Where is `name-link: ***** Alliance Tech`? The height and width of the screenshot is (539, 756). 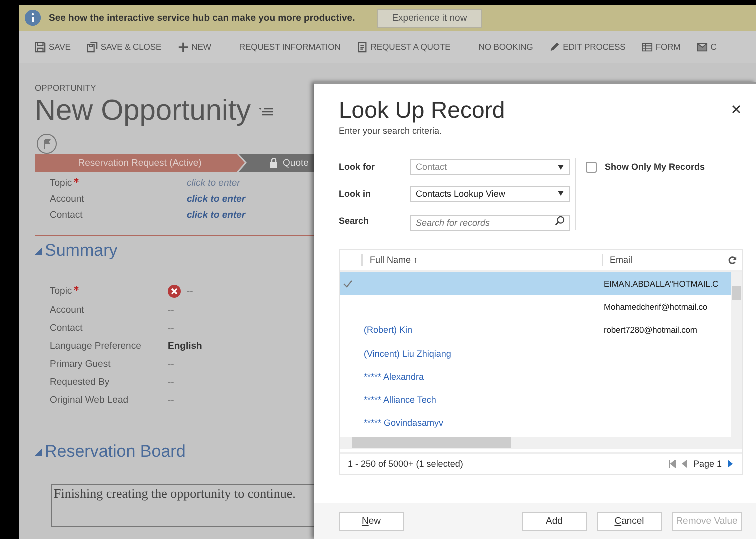 name-link: ***** Alliance Tech is located at coordinates (482, 400).